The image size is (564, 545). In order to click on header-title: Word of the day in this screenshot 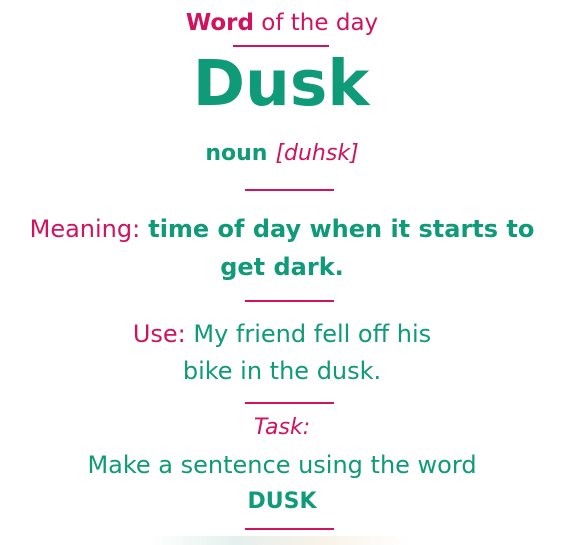, I will do `click(282, 23)`.